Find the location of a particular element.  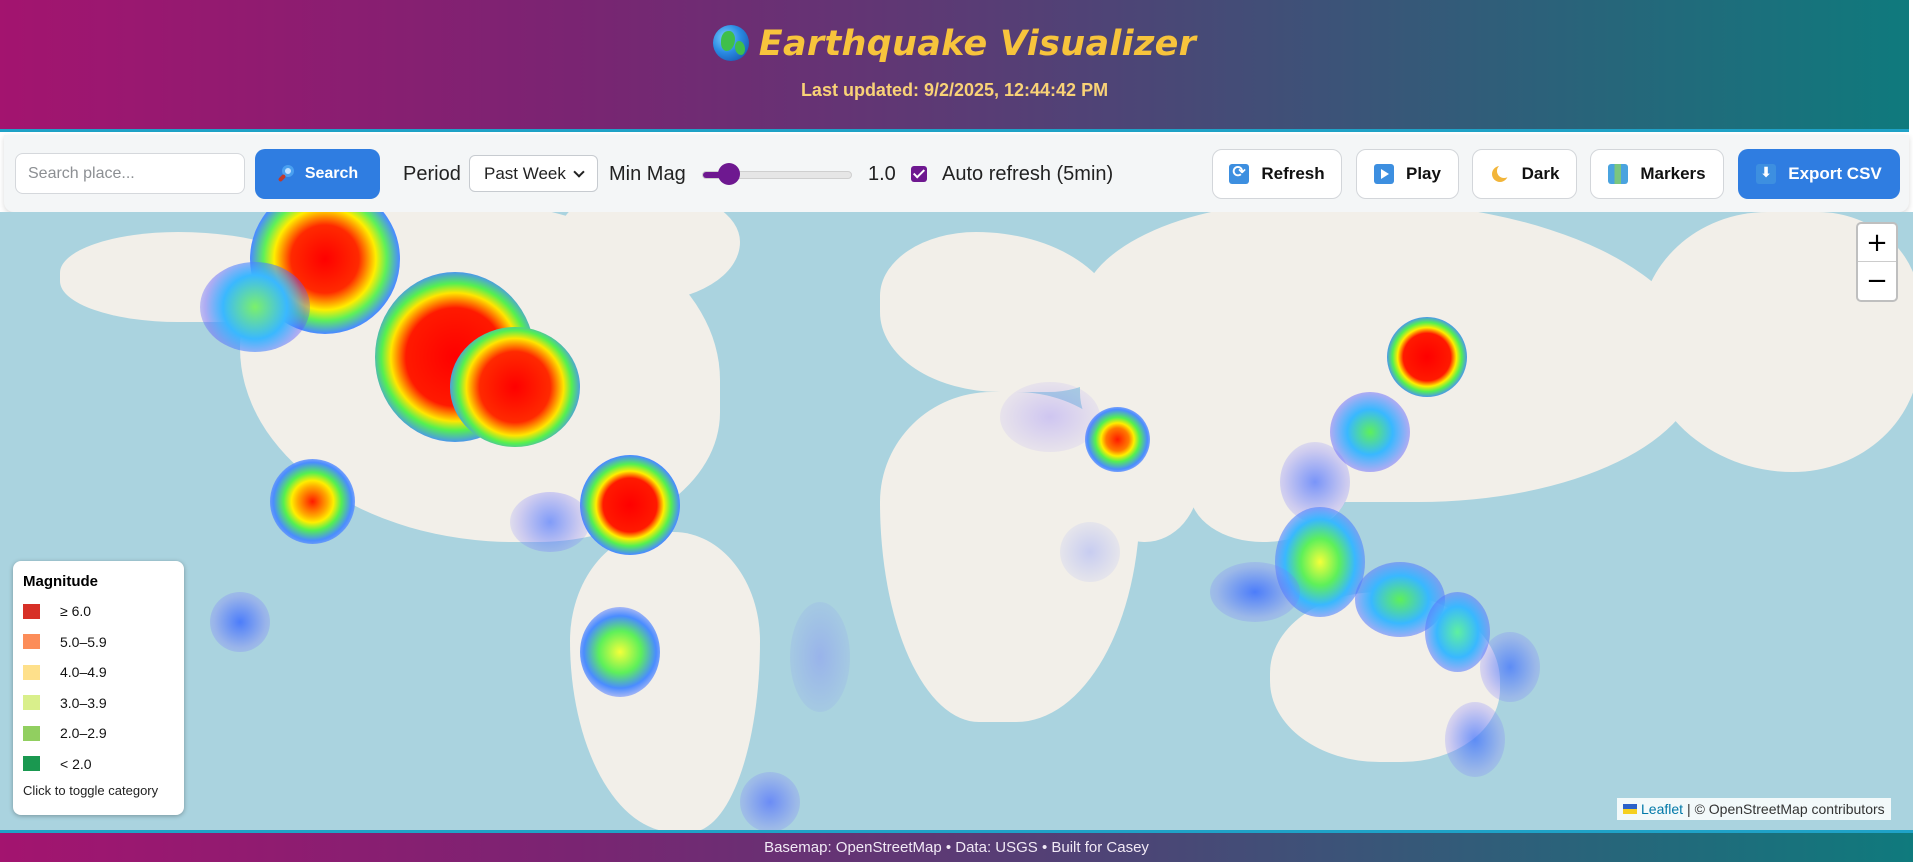

land-greenland is located at coordinates (650, 257).